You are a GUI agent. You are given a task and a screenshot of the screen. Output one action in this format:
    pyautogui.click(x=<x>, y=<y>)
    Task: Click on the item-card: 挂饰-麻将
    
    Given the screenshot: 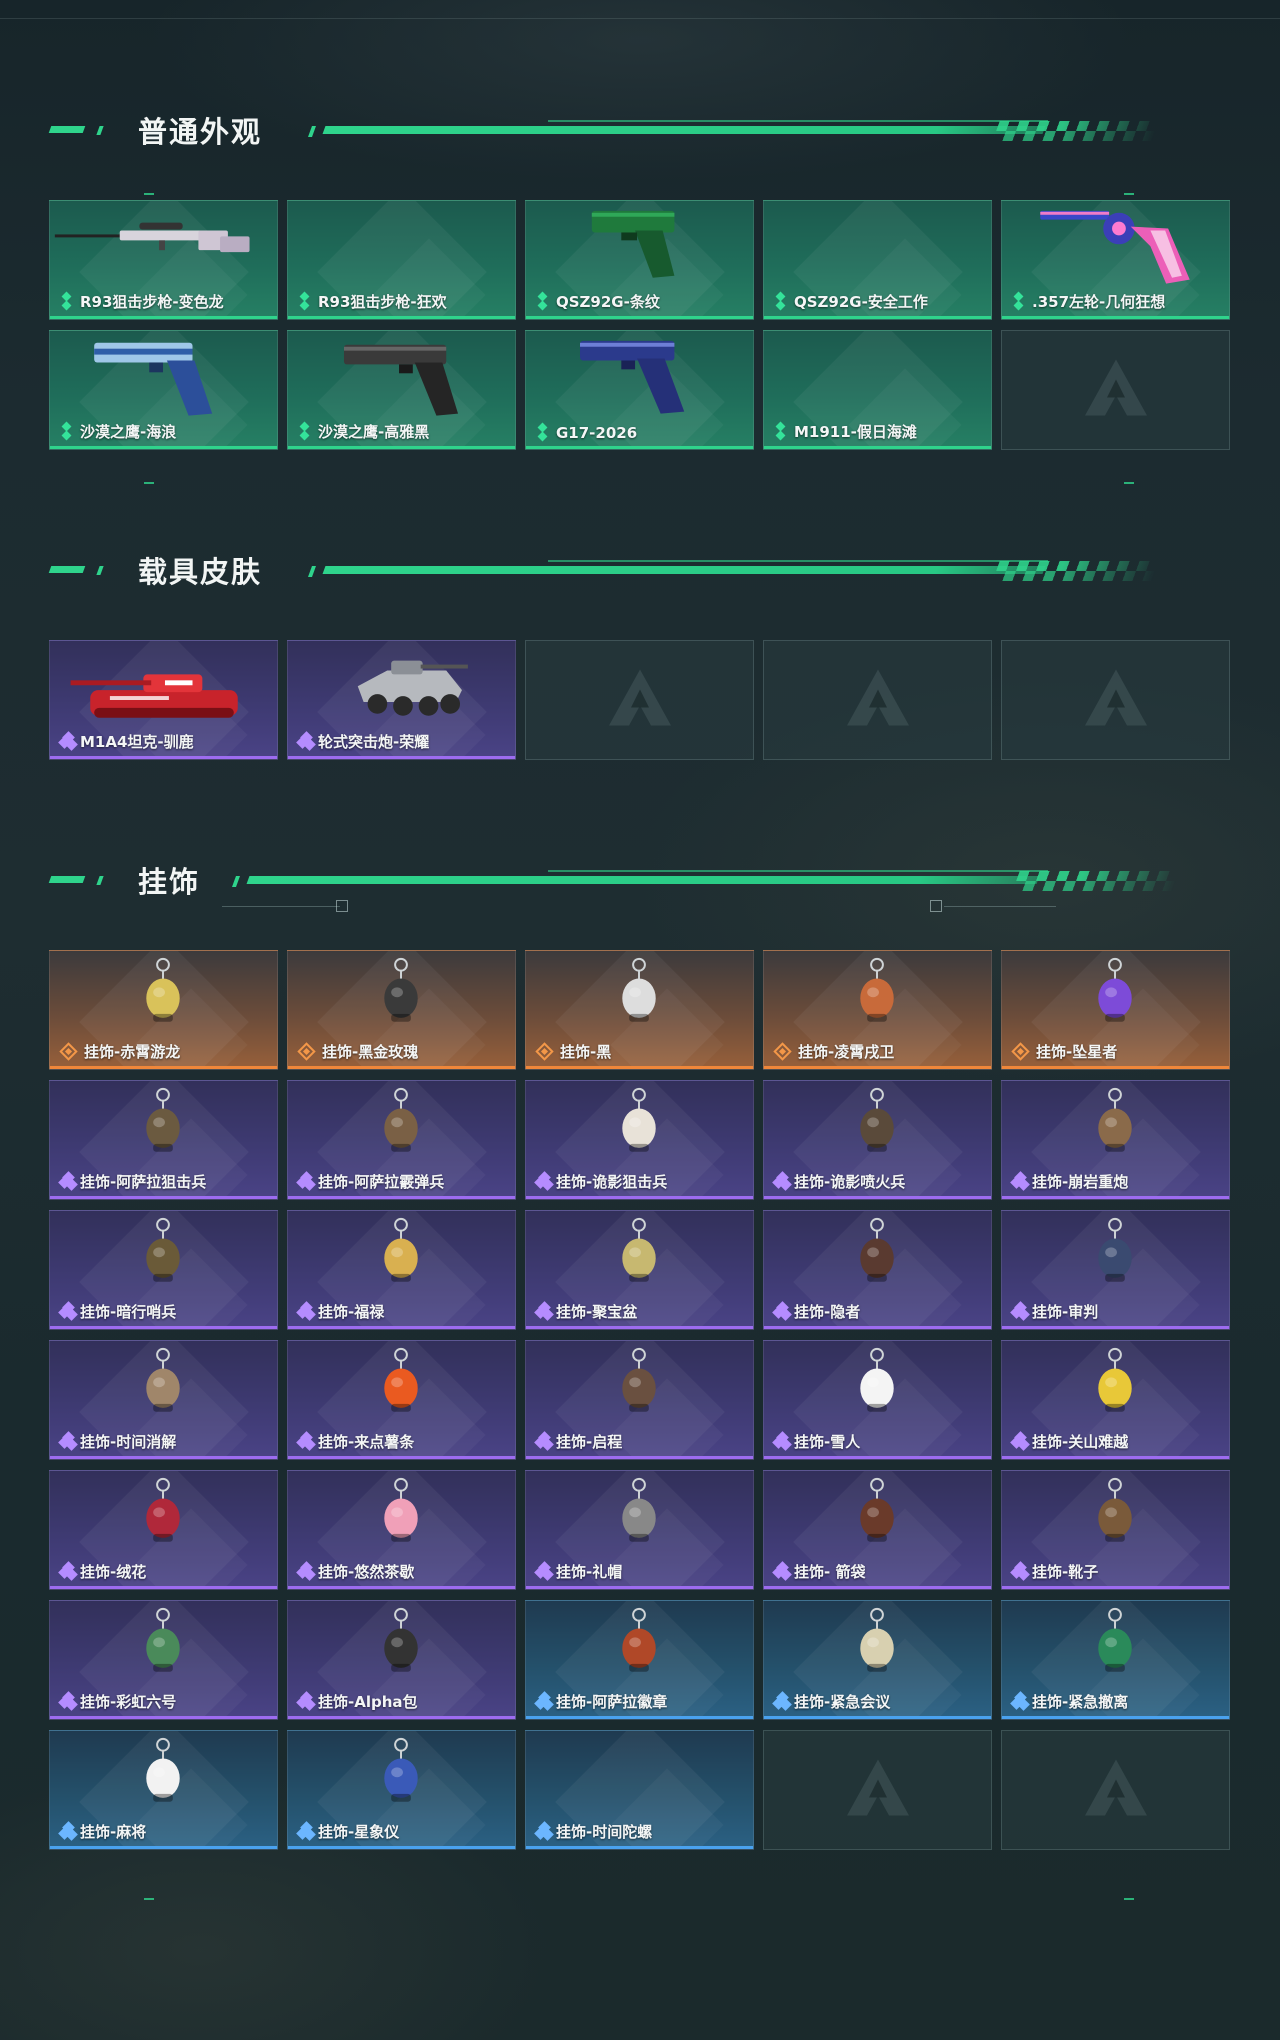 What is the action you would take?
    pyautogui.click(x=163, y=1790)
    